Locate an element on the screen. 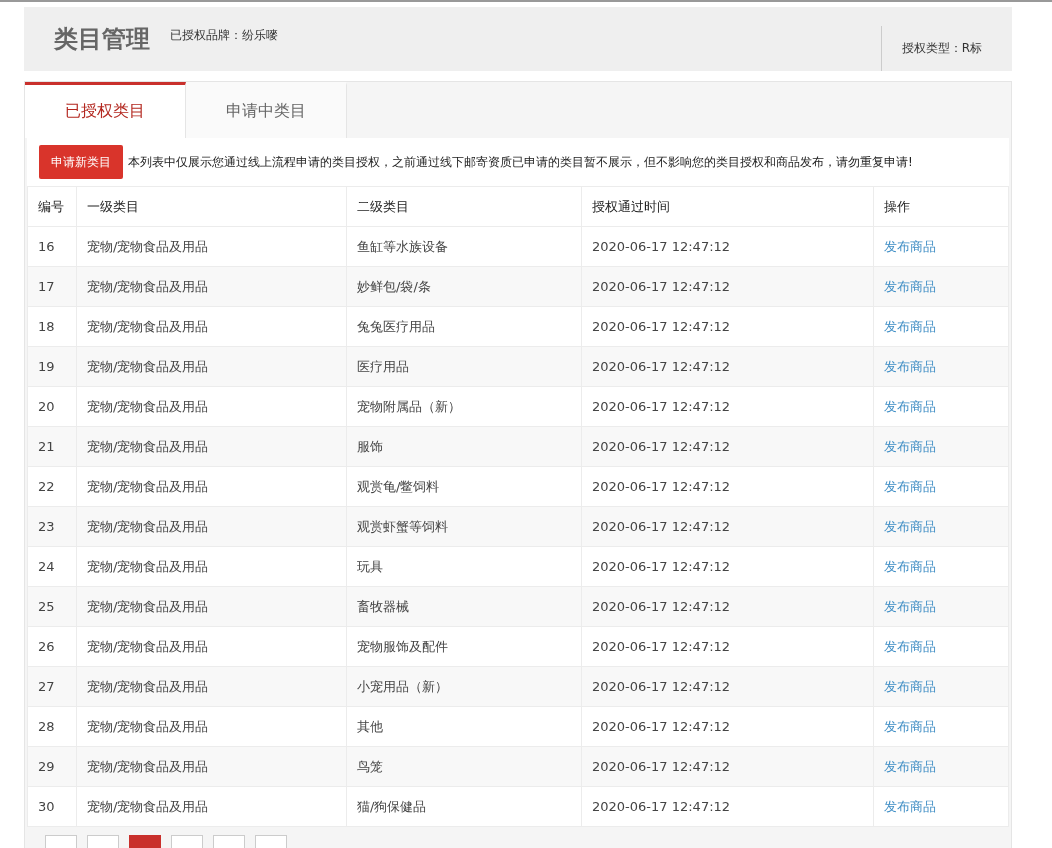  table-cell: 22 is located at coordinates (52, 486).